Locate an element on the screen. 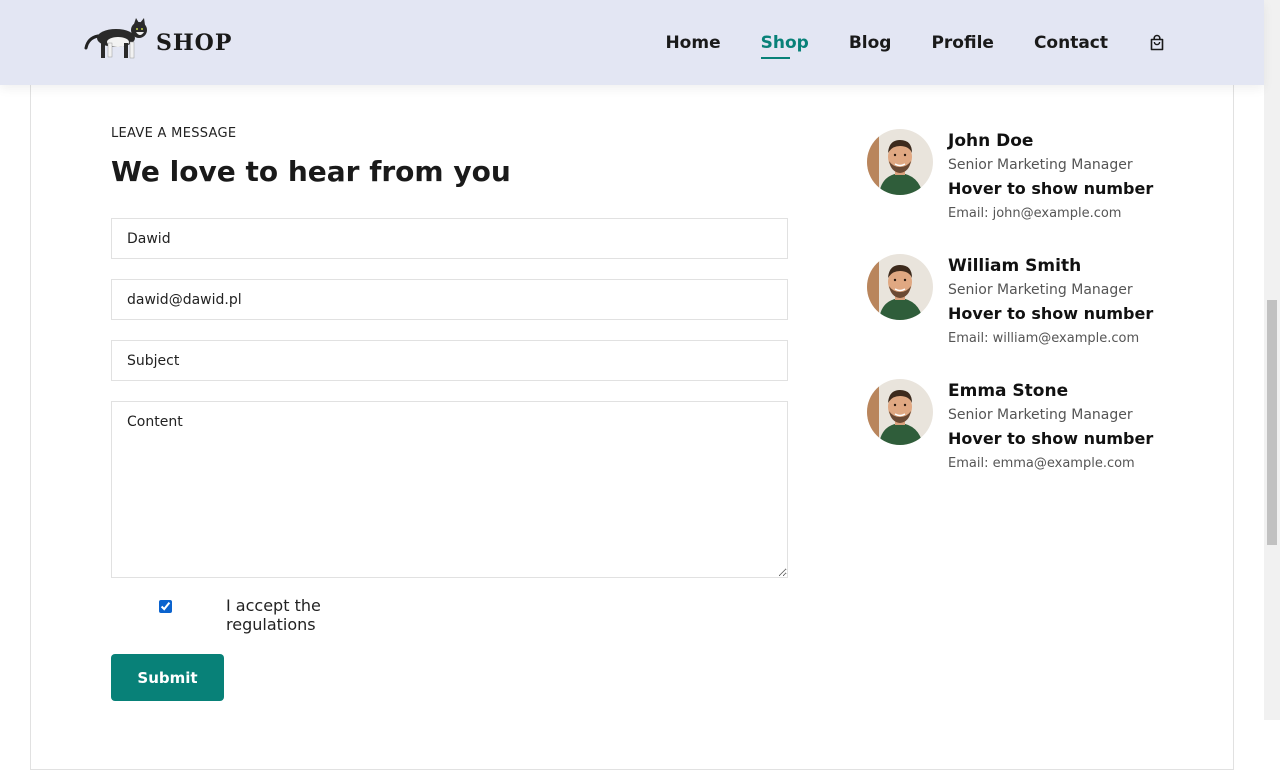 The image size is (1280, 770). person-name: William Smith is located at coordinates (1015, 266).